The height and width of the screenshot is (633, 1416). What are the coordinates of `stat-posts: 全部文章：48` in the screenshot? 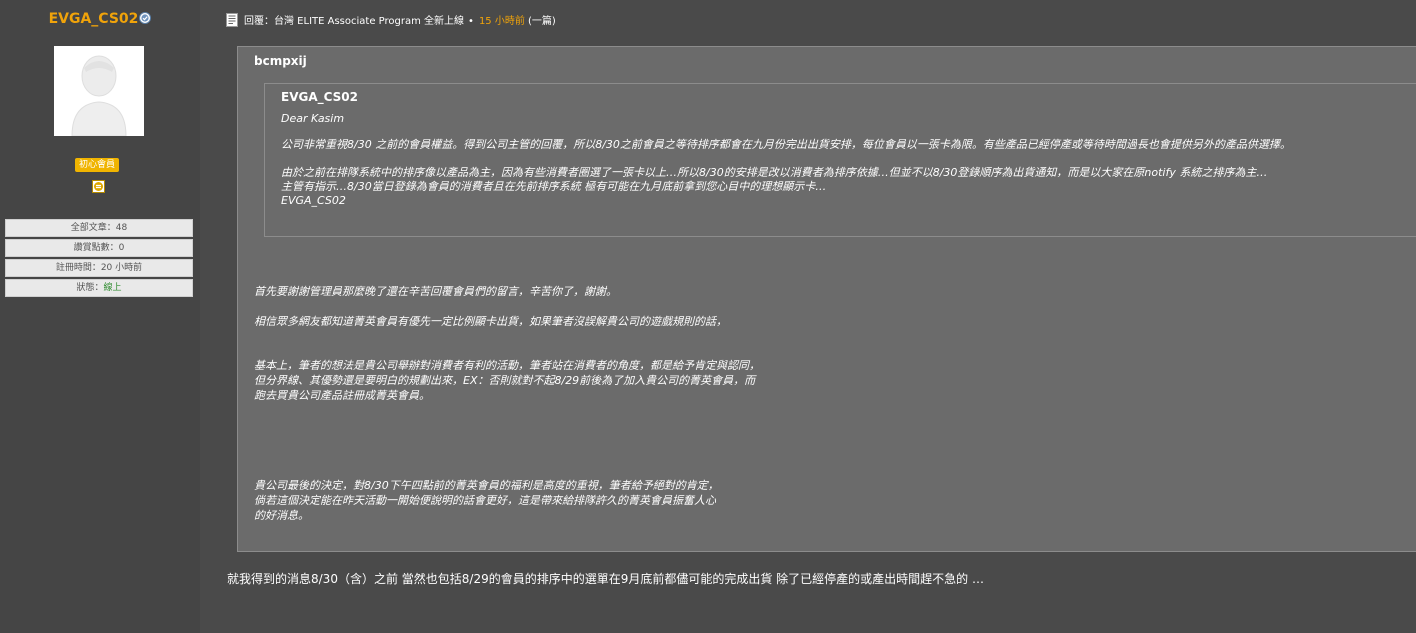 It's located at (99, 228).